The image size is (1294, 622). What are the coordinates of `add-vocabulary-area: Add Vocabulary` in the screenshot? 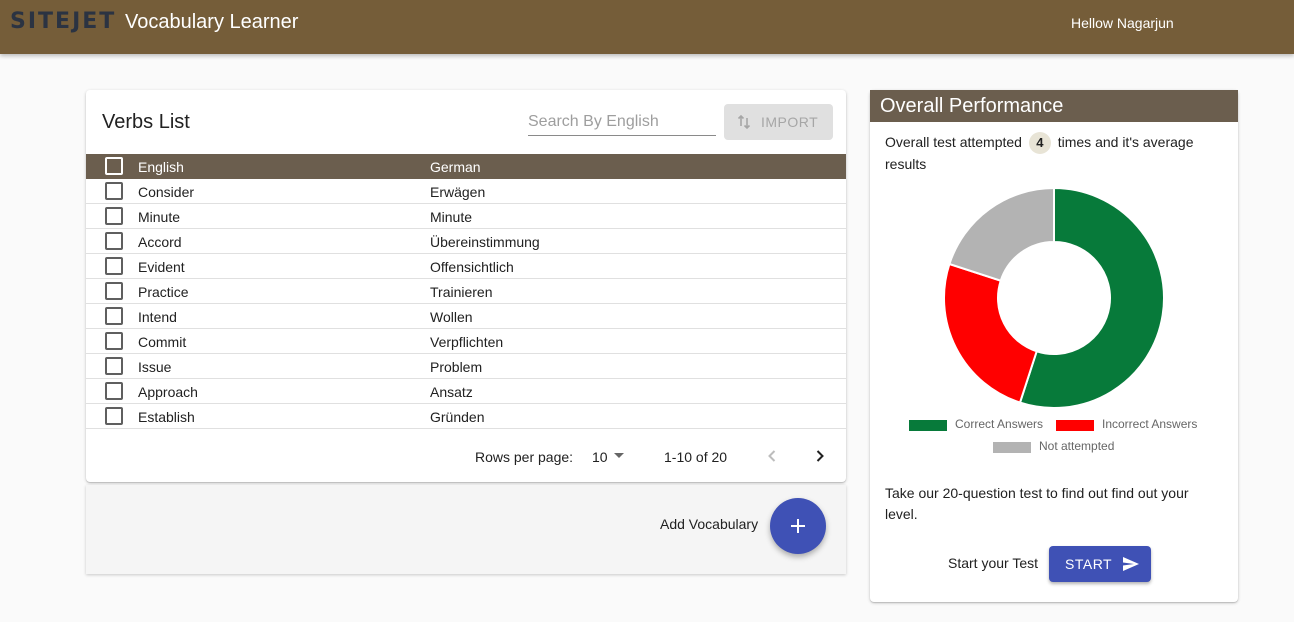 It's located at (466, 529).